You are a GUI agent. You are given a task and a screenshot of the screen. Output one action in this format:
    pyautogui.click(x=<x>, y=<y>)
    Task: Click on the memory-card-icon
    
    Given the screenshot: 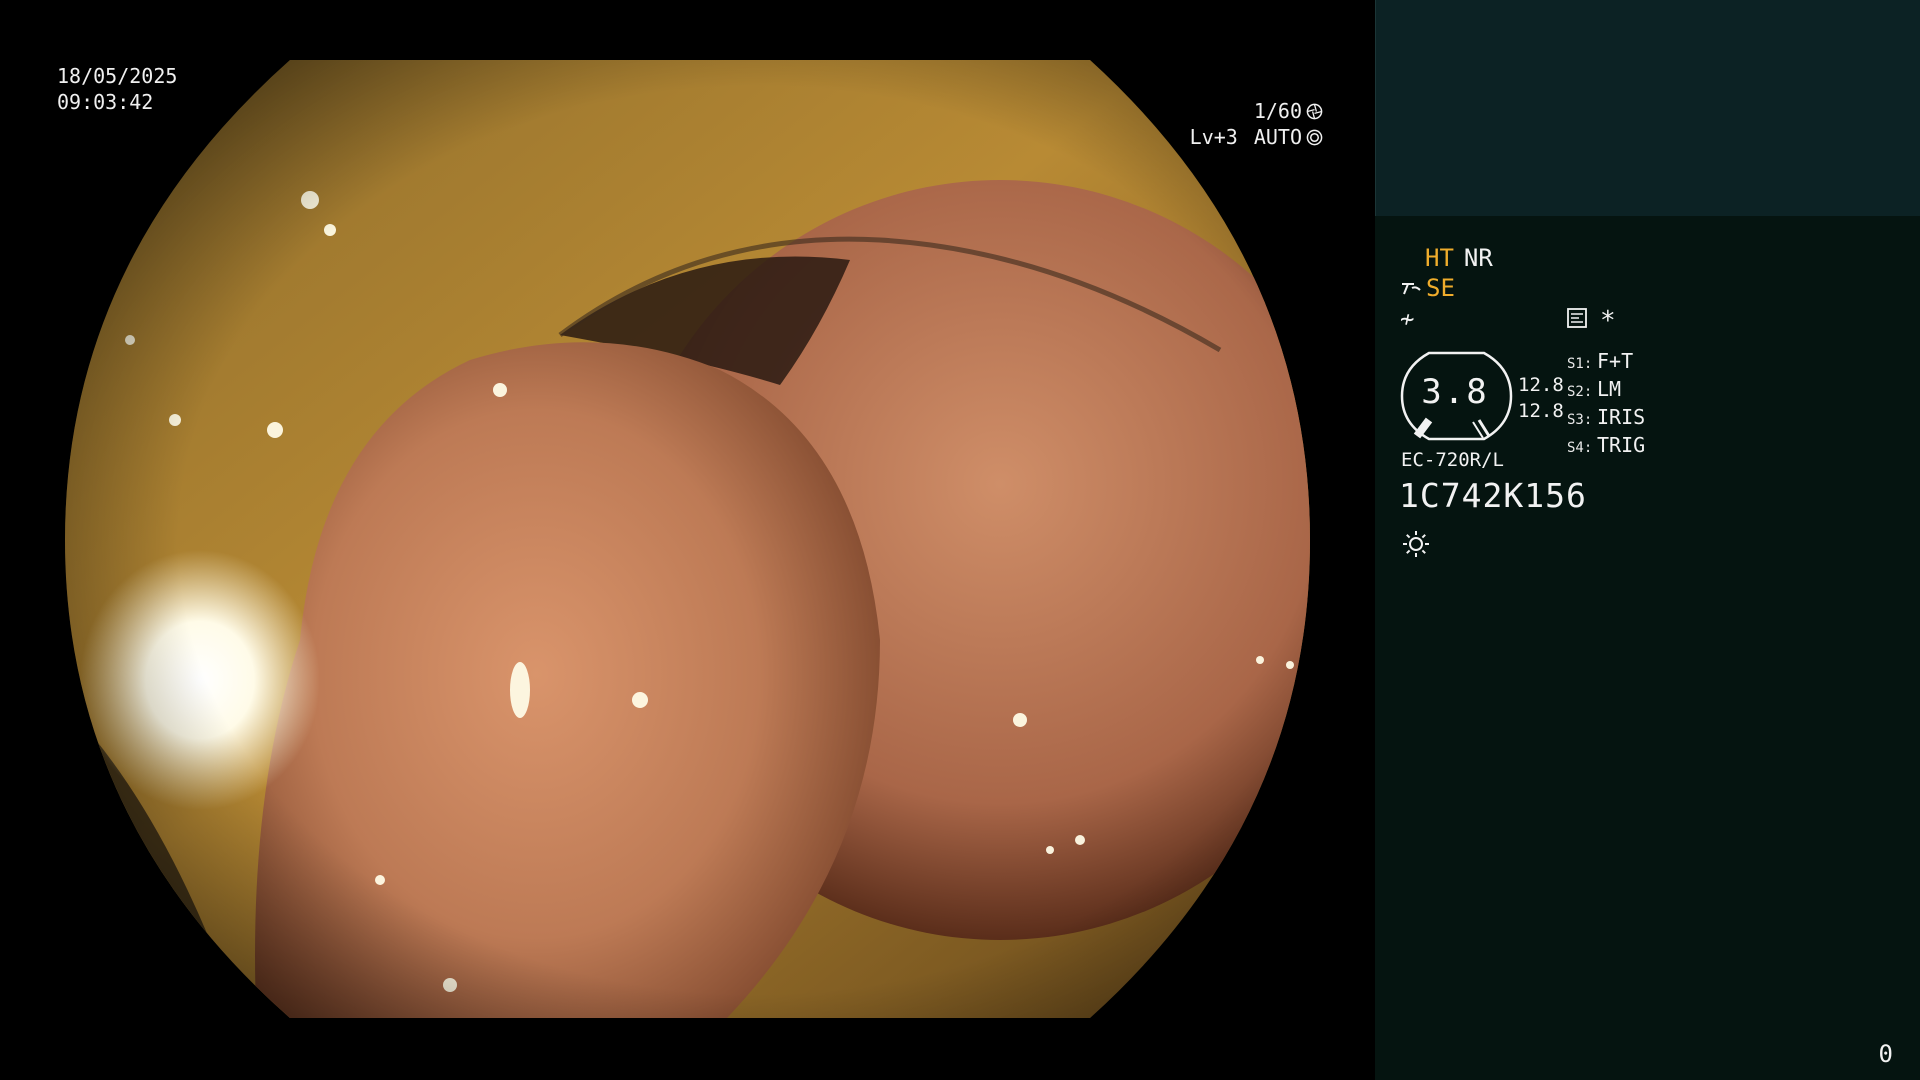 What is the action you would take?
    pyautogui.click(x=1577, y=318)
    